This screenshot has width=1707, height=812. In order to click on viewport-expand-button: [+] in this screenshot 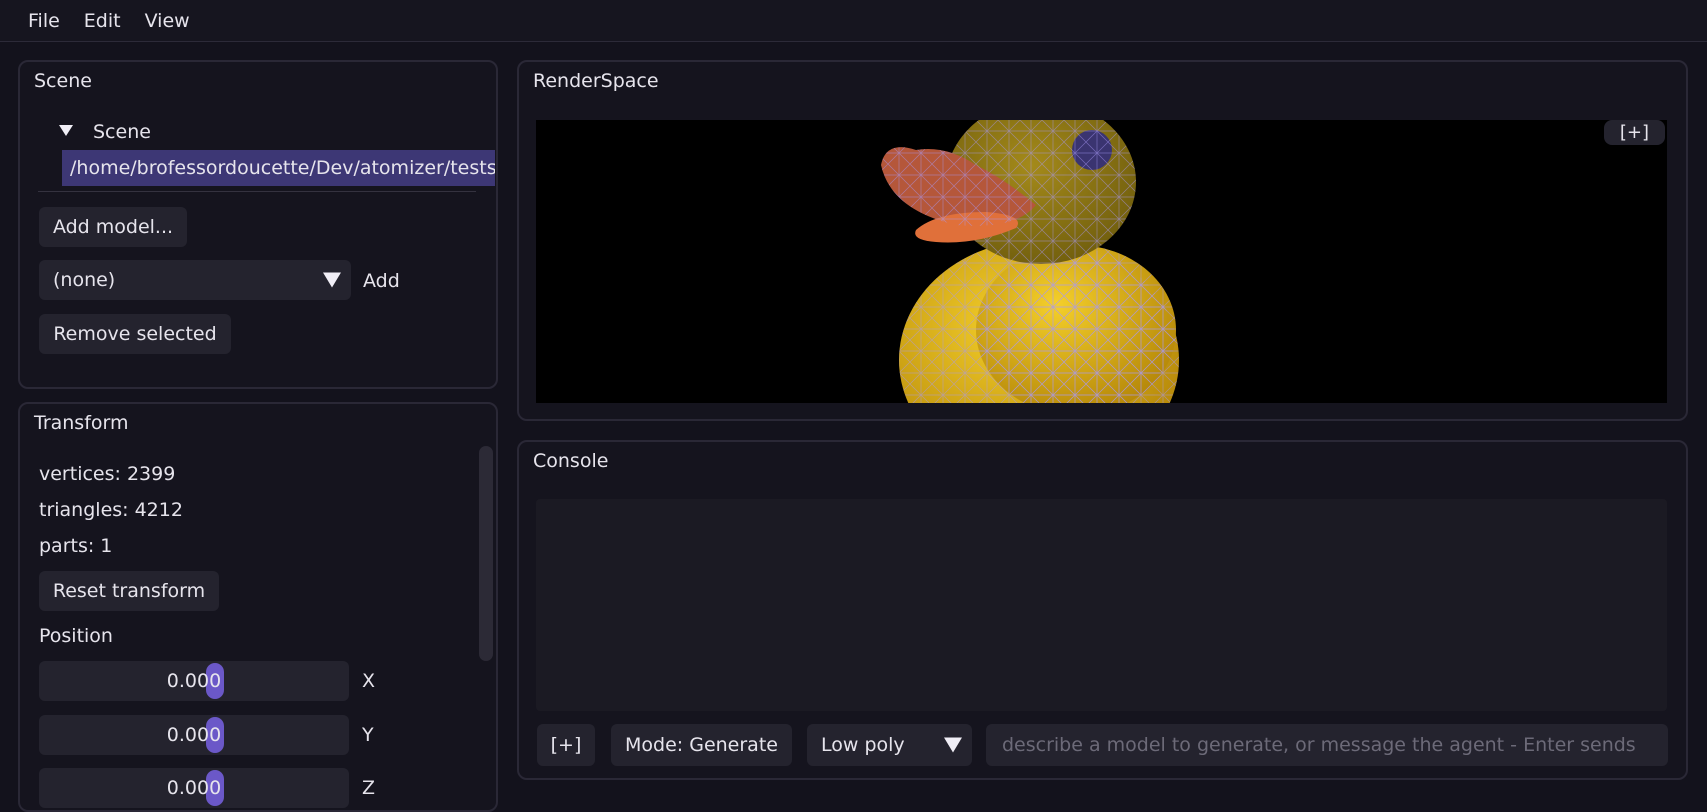, I will do `click(1634, 132)`.